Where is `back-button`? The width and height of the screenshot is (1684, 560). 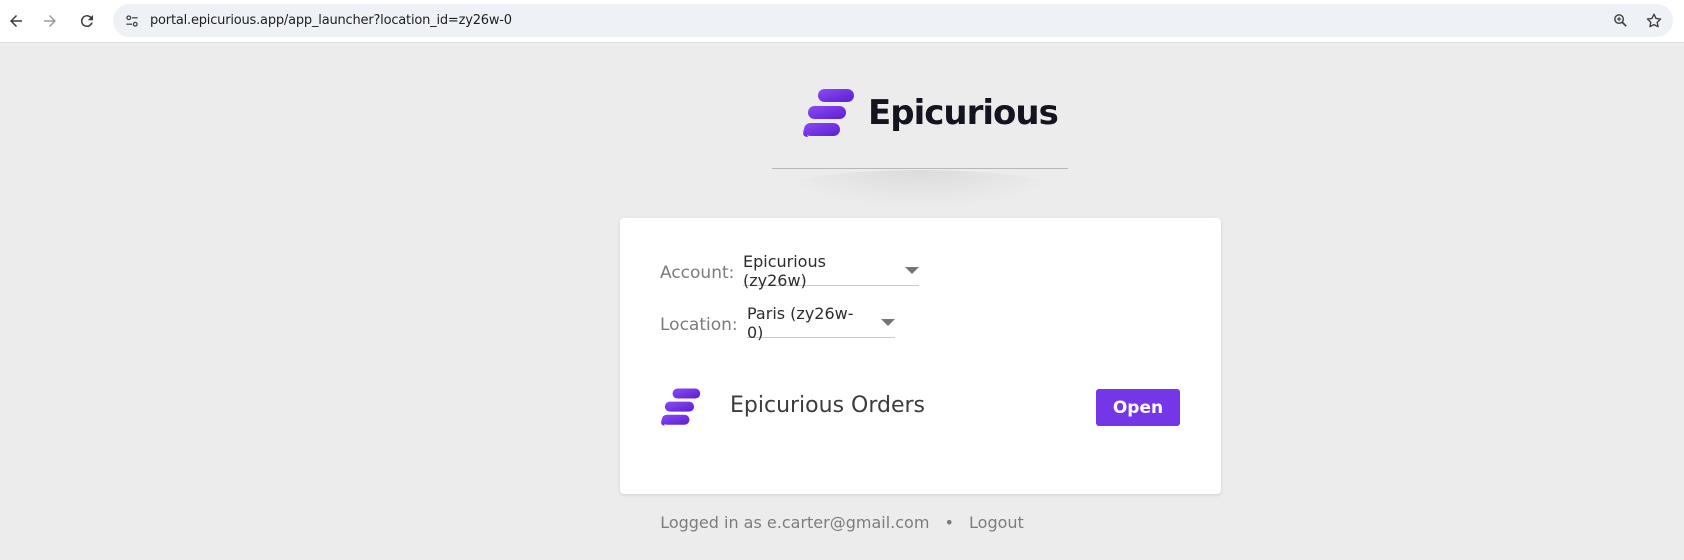
back-button is located at coordinates (16, 21).